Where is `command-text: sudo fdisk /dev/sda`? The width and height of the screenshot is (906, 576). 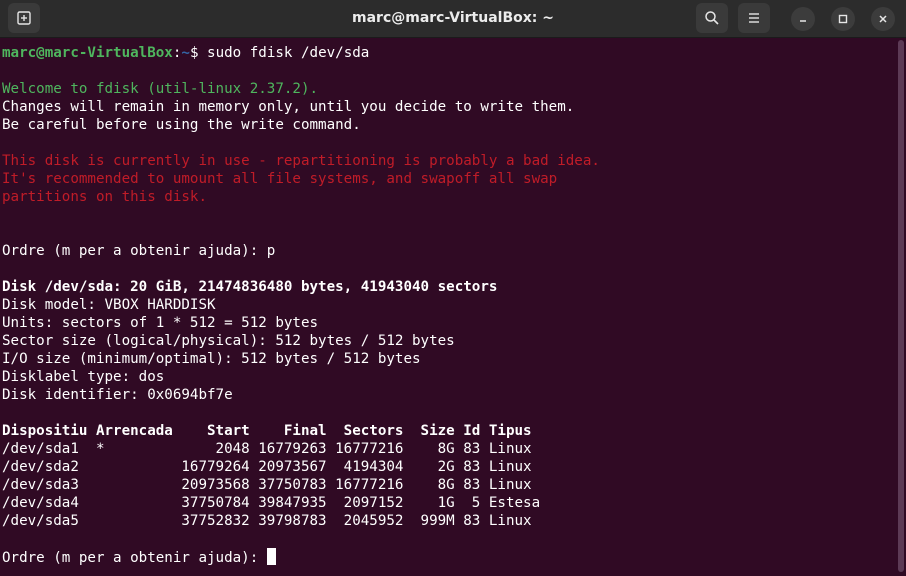 command-text: sudo fdisk /dev/sda is located at coordinates (288, 53).